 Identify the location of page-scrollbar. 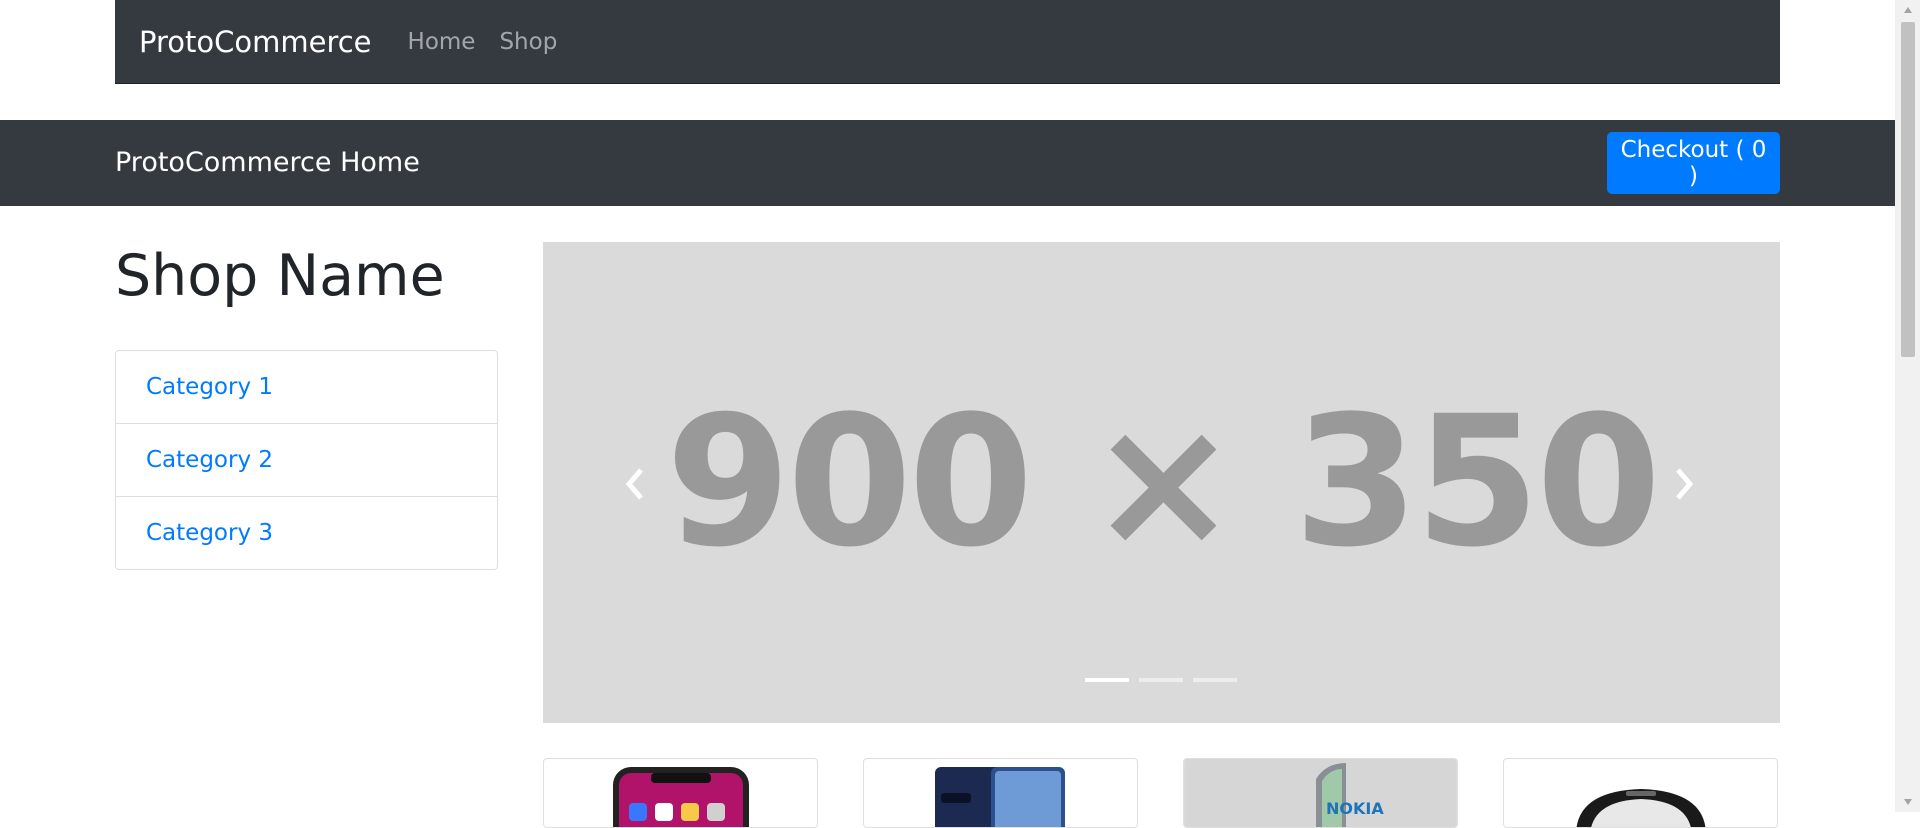
(1907, 406).